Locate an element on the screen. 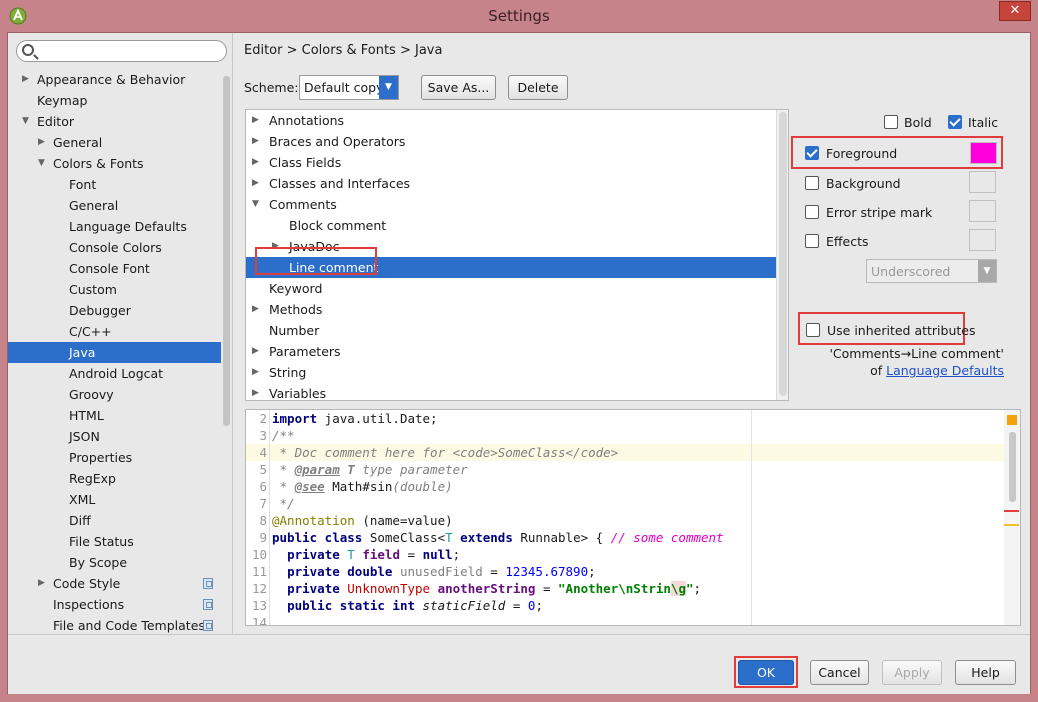  sidebar-scrollbar is located at coordinates (226, 351).